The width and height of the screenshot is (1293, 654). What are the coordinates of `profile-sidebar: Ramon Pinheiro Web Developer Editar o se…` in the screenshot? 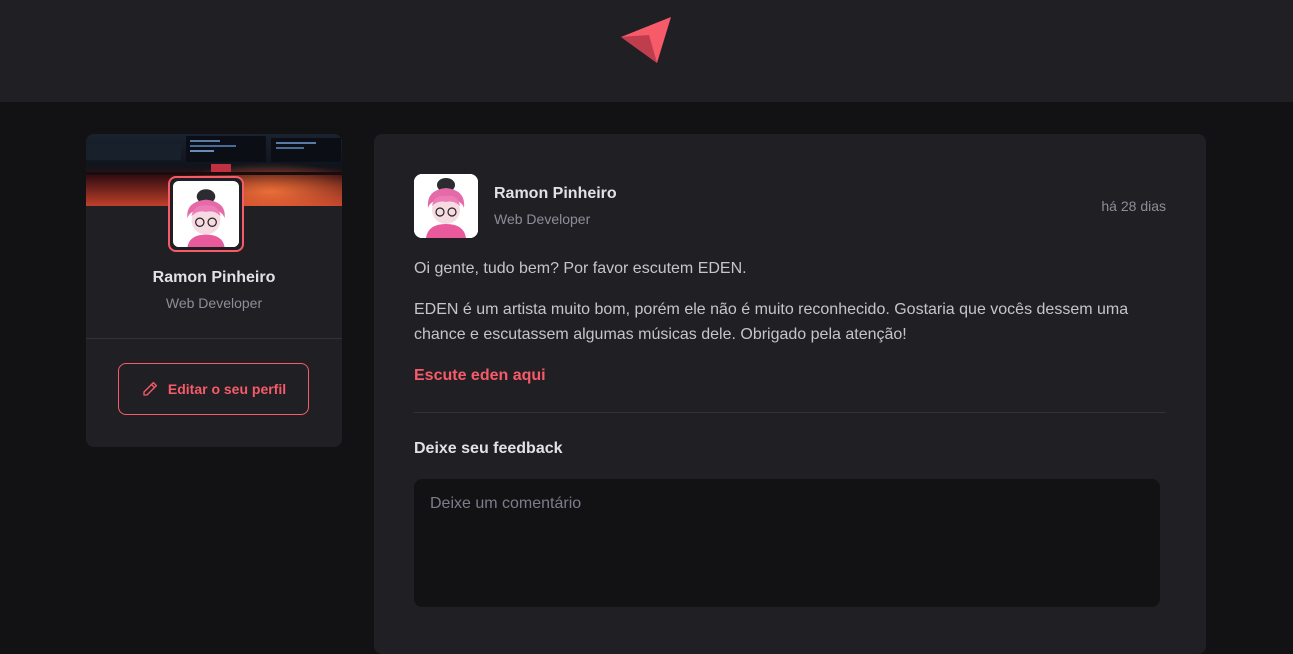 It's located at (214, 290).